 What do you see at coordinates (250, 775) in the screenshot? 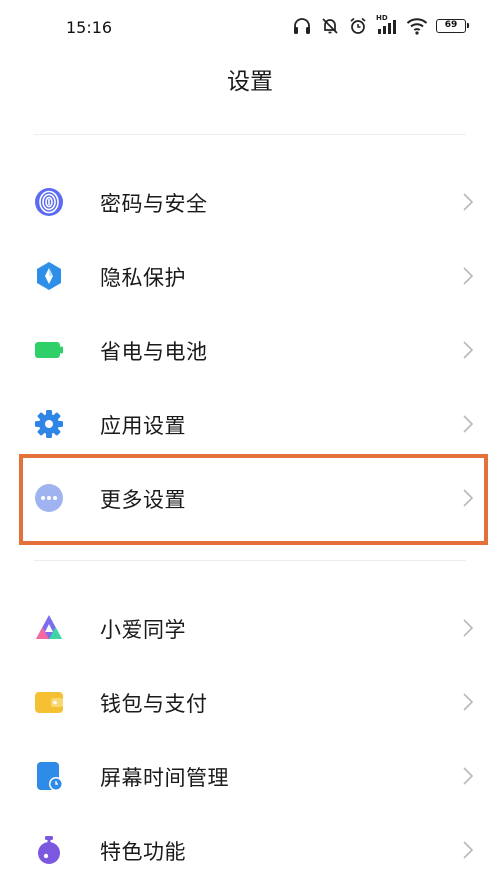
I see `settings-item-screen-time: 屏幕时间管理` at bounding box center [250, 775].